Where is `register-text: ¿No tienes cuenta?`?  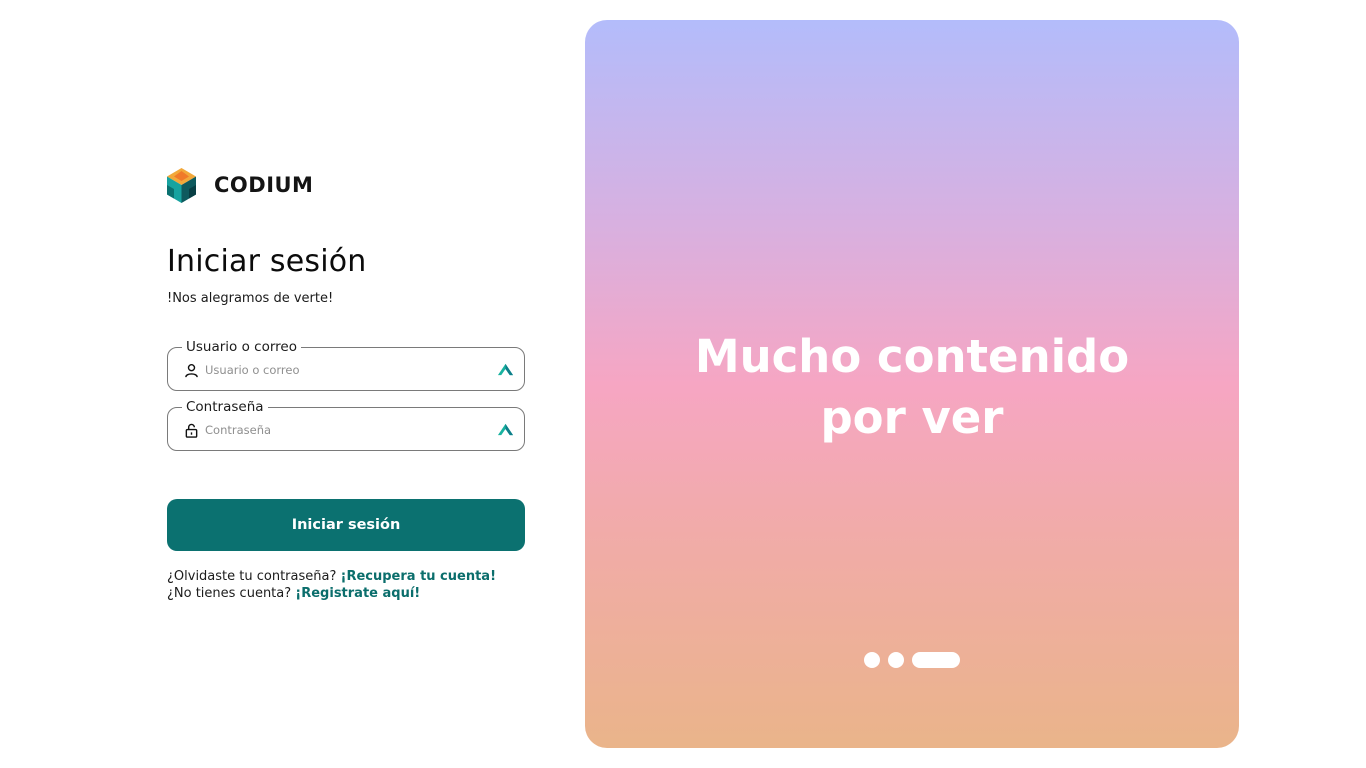 register-text: ¿No tienes cuenta? is located at coordinates (229, 593).